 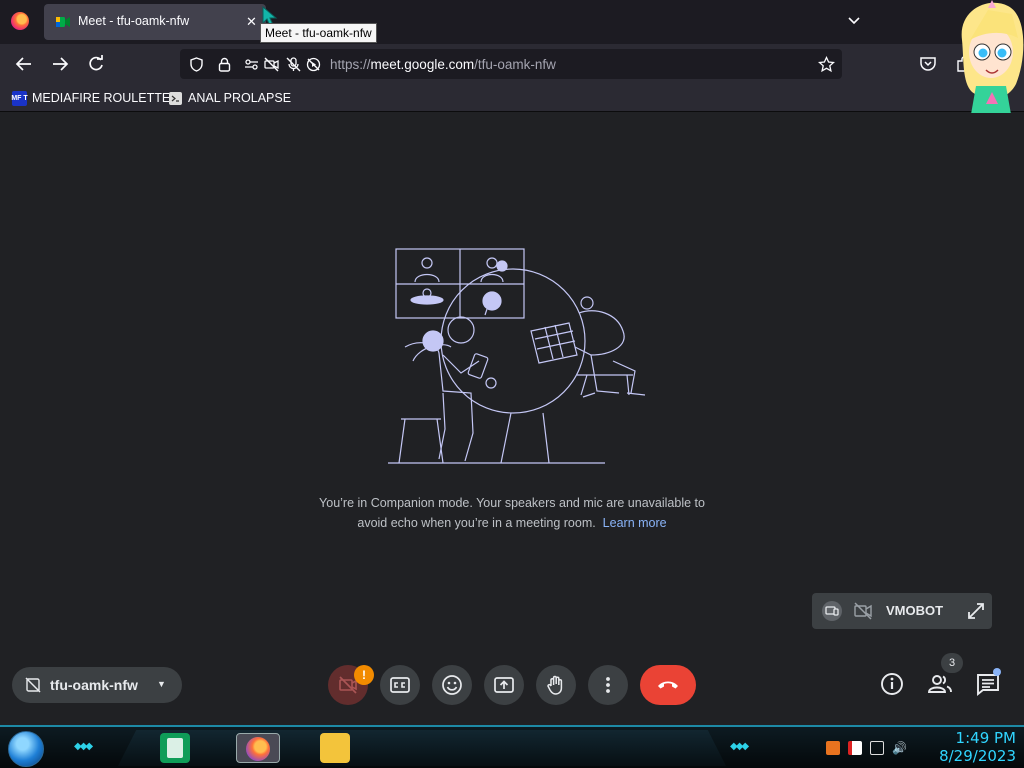 What do you see at coordinates (899, 748) in the screenshot?
I see `volume-icon: 🔊` at bounding box center [899, 748].